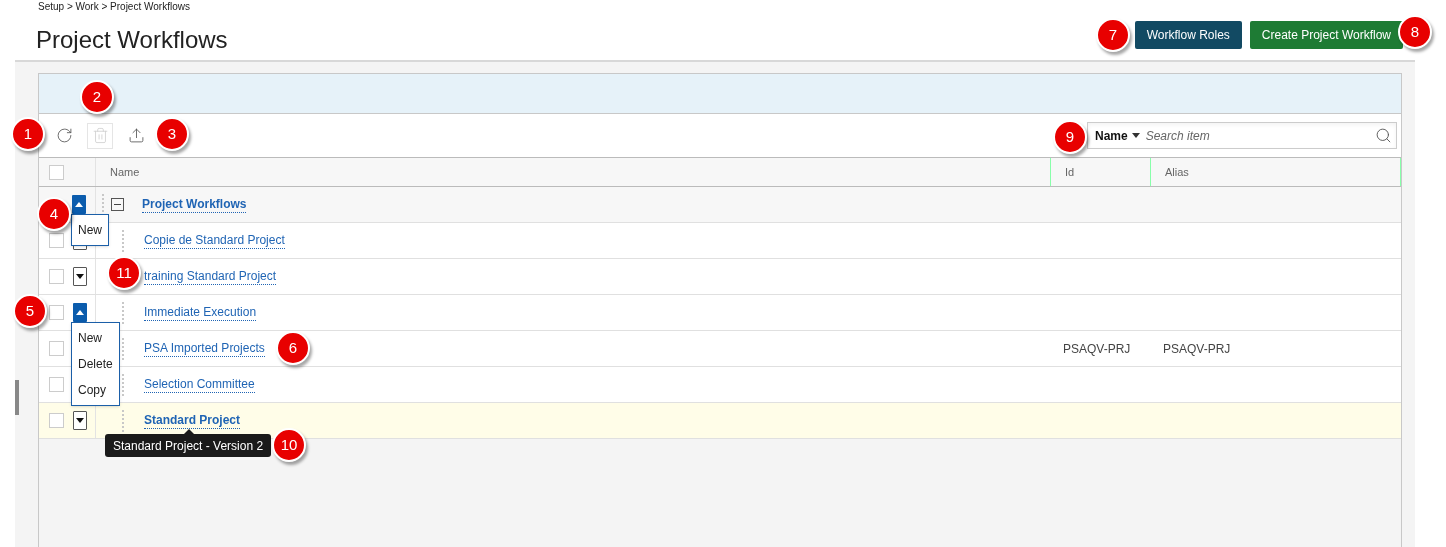  I want to click on roles-button: Workflow Roles, so click(1188, 35).